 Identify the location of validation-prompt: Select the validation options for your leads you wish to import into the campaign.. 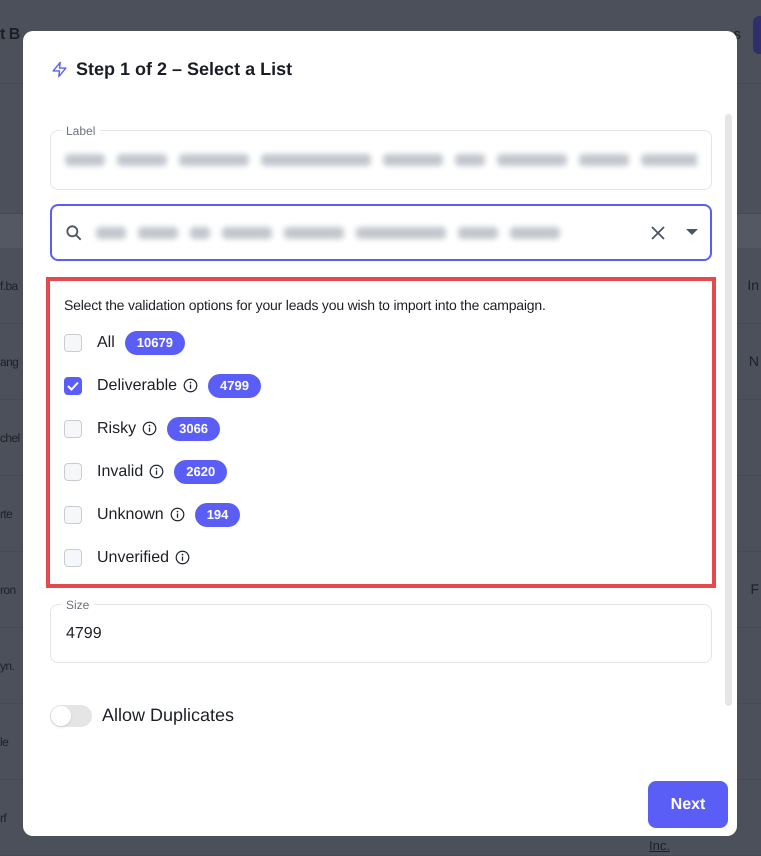
(305, 305).